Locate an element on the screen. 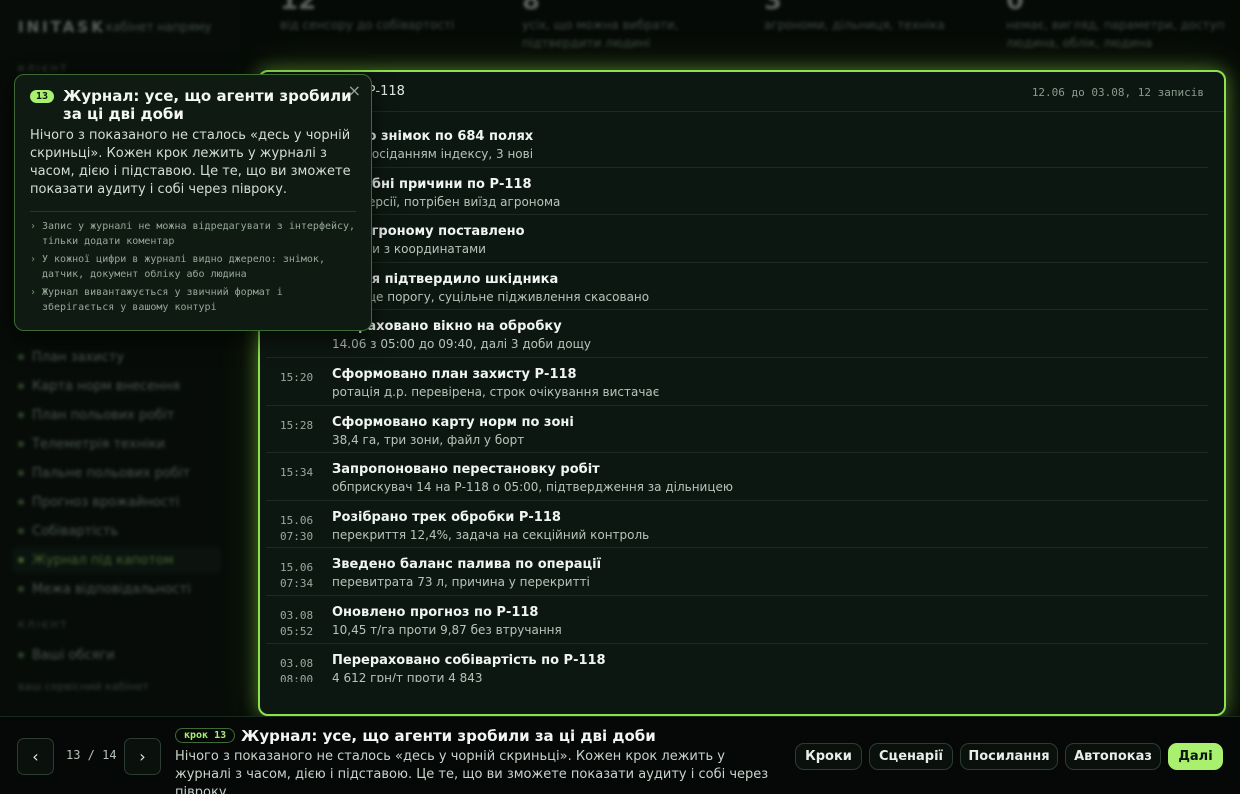 This screenshot has height=794, width=1240. entry-desc: 4 612 грн/т проти 4 843 is located at coordinates (407, 676).